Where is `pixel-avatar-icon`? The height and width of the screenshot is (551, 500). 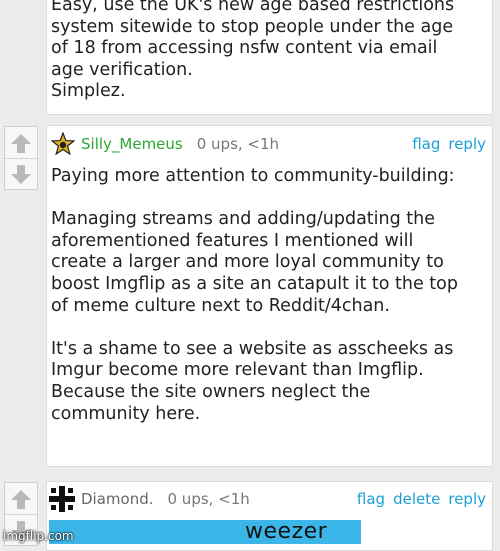 pixel-avatar-icon is located at coordinates (62, 499).